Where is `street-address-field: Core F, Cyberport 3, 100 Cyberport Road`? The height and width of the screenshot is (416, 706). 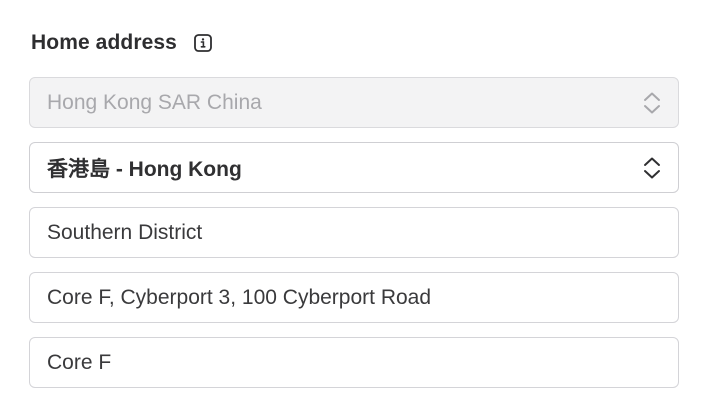
street-address-field: Core F, Cyberport 3, 100 Cyberport Road is located at coordinates (354, 297).